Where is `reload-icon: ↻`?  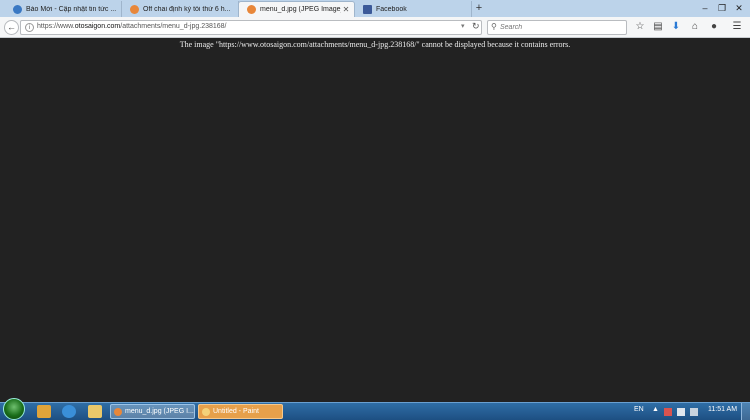
reload-icon: ↻ is located at coordinates (476, 26).